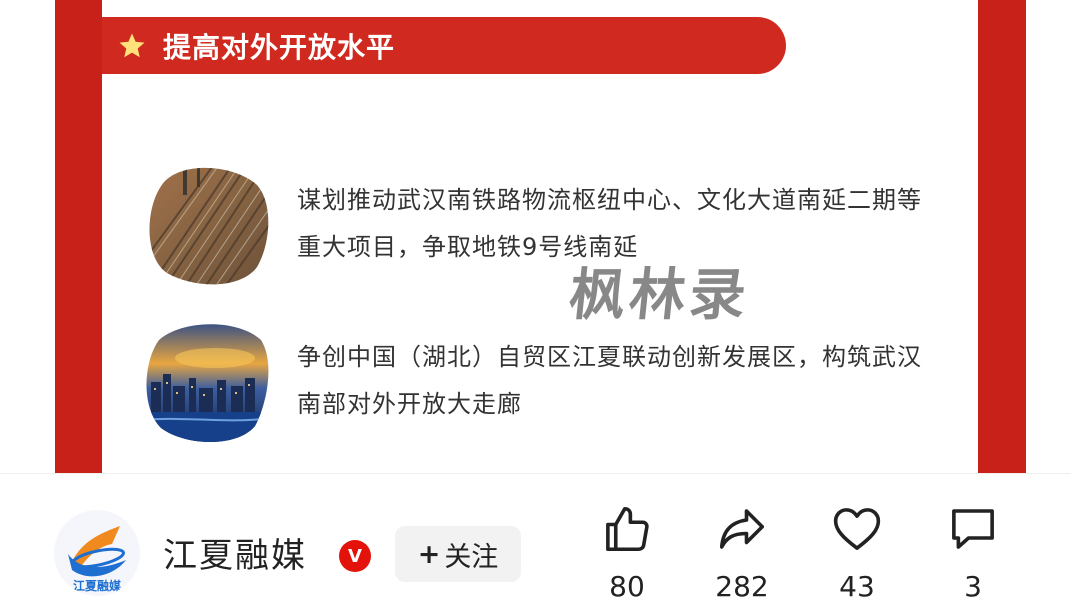  Describe the element at coordinates (355, 556) in the screenshot. I see `verified-badge: V` at that location.